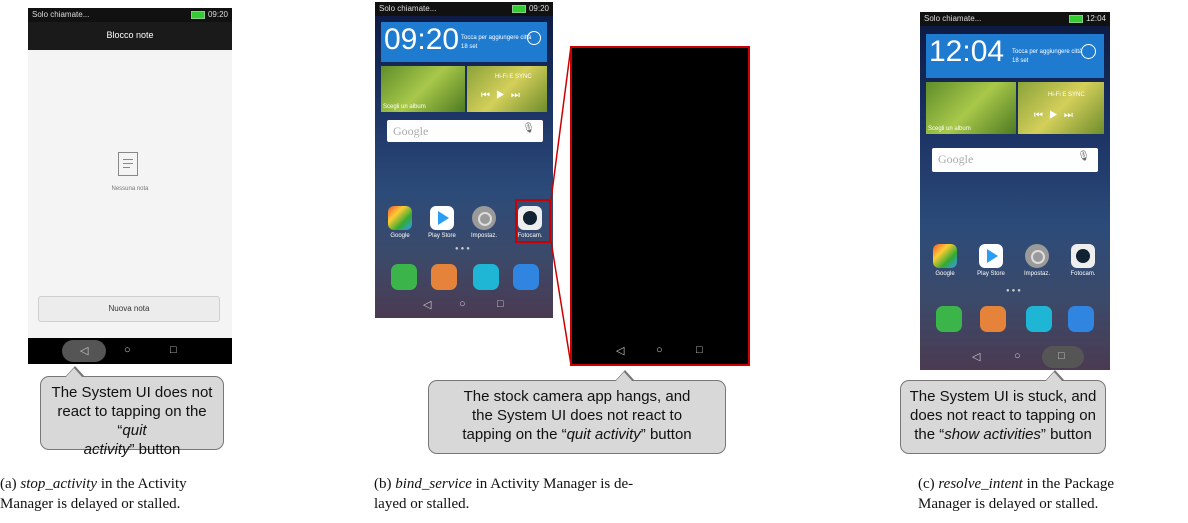  I want to click on caption-b-label: (b), so click(385, 484).